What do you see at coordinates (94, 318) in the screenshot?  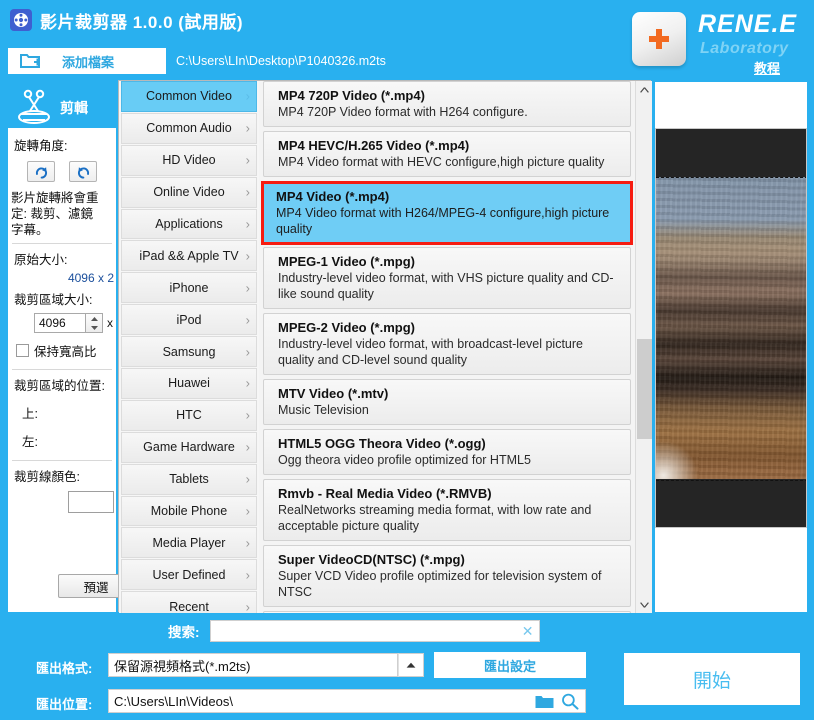 I see `spin-up-icon` at bounding box center [94, 318].